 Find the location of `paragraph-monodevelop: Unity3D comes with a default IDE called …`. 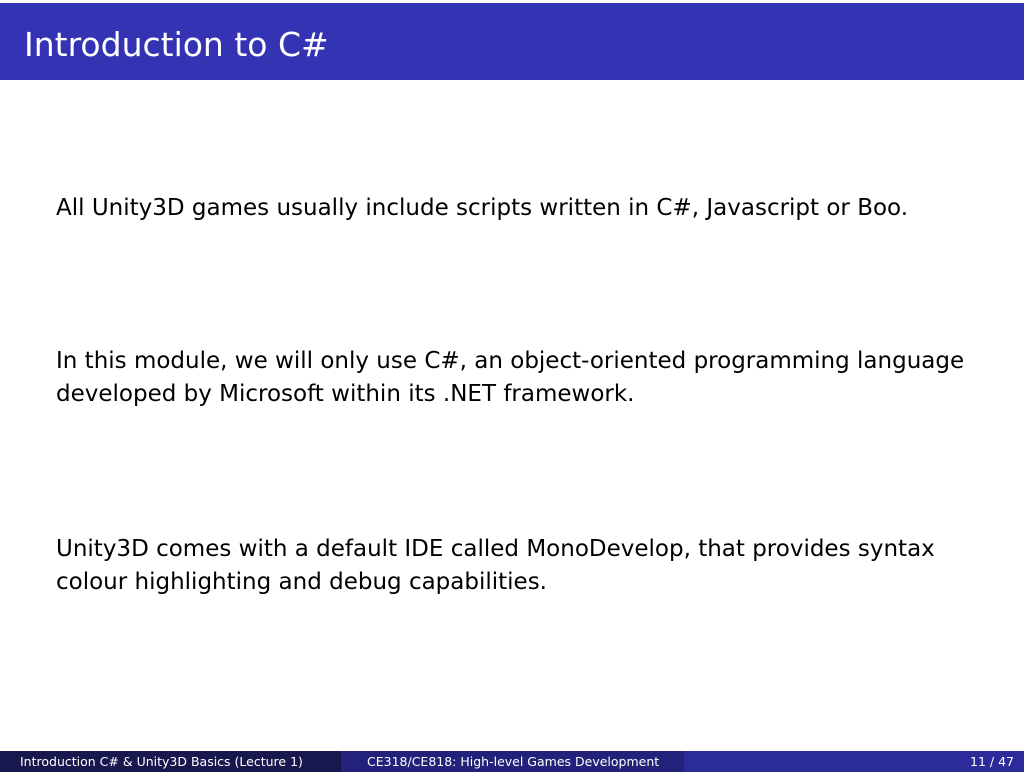

paragraph-monodevelop: Unity3D comes with a default IDE called … is located at coordinates (495, 565).